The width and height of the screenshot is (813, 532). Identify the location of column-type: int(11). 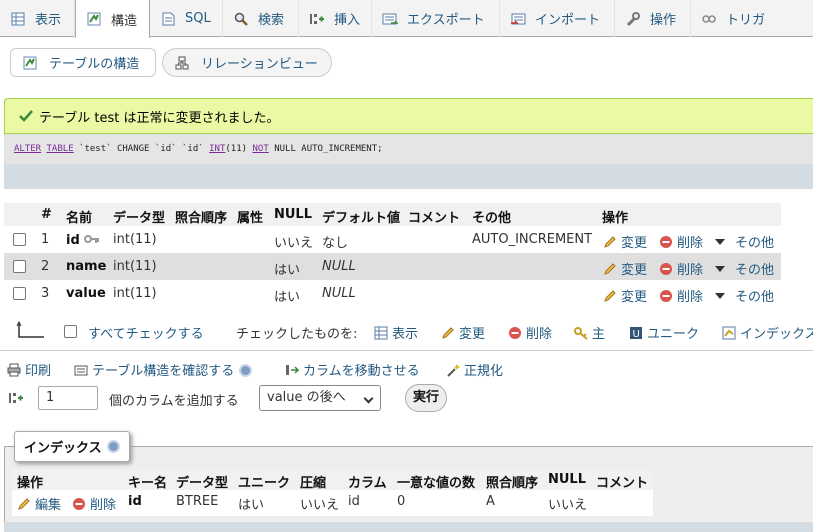
(135, 293).